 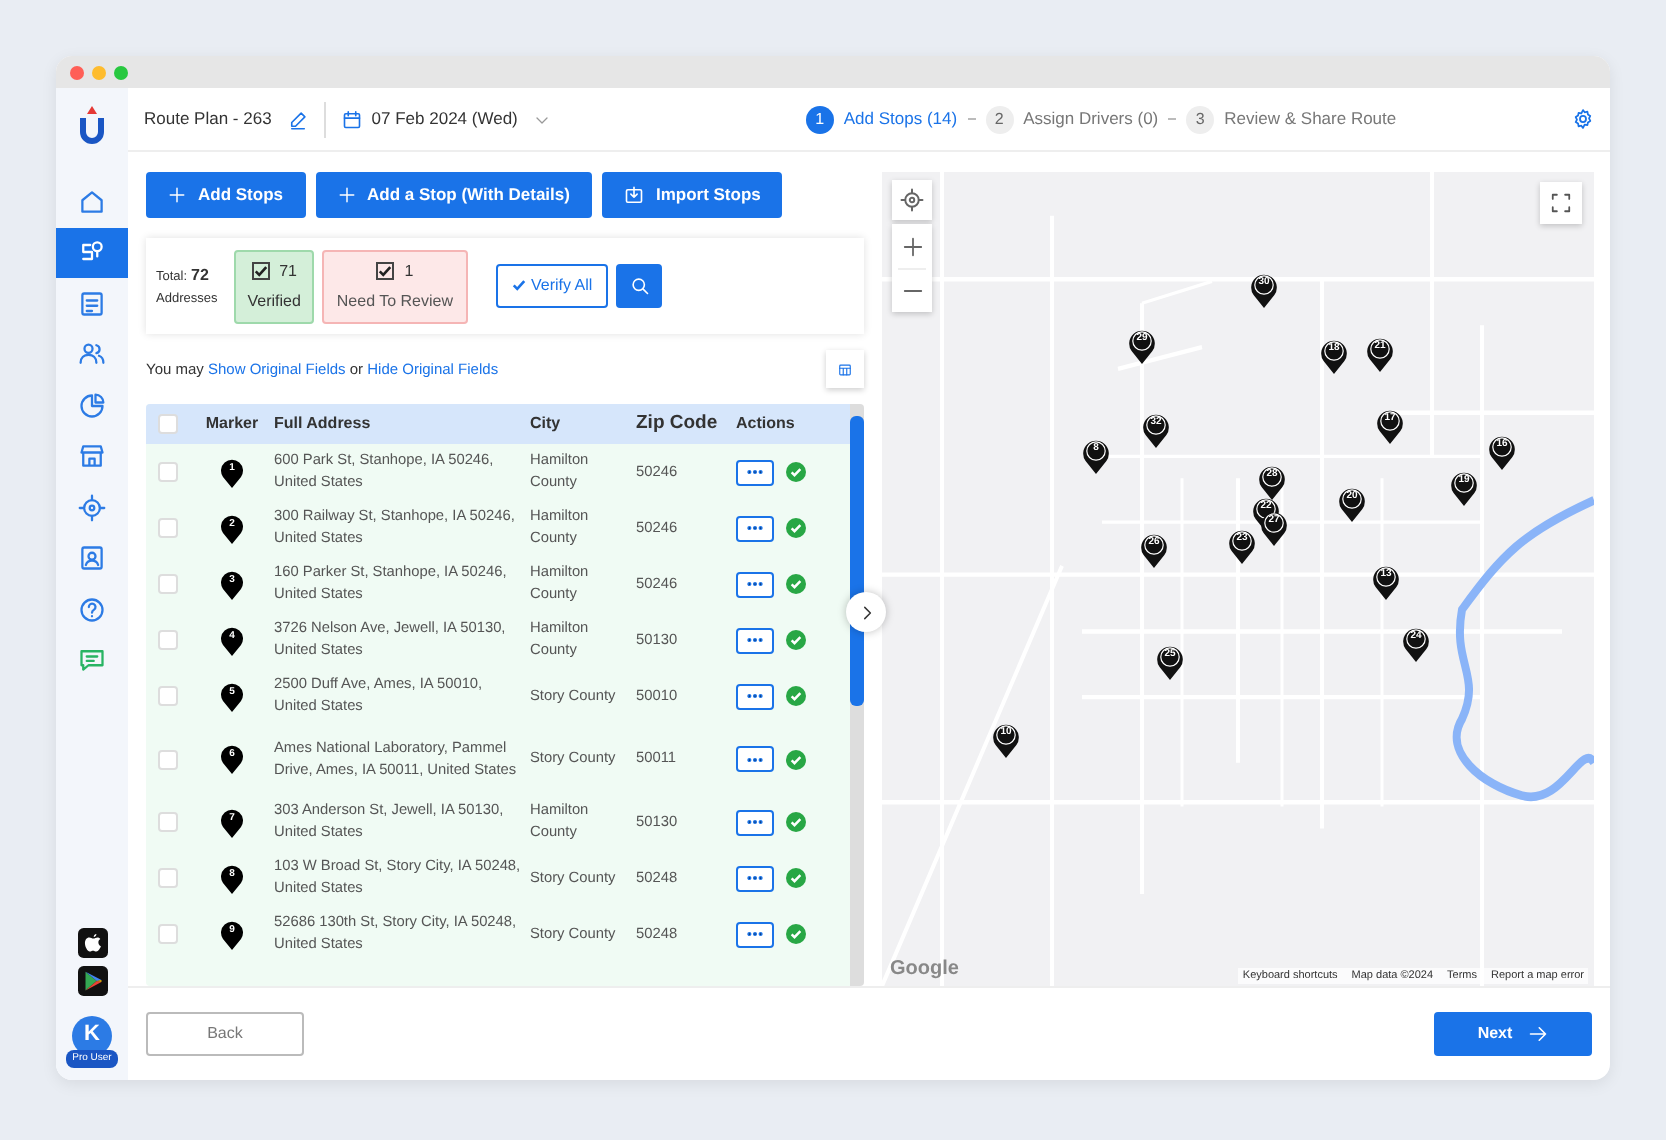 What do you see at coordinates (92, 507) in the screenshot?
I see `target-icon` at bounding box center [92, 507].